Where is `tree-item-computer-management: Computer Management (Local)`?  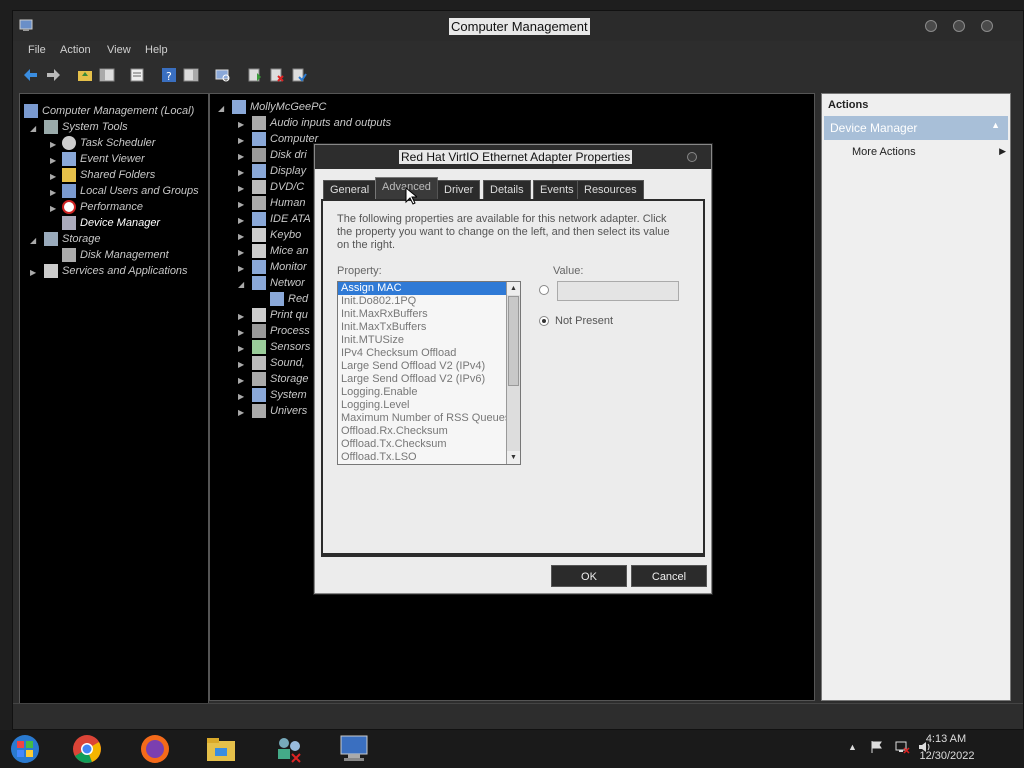 tree-item-computer-management: Computer Management (Local) is located at coordinates (109, 112).